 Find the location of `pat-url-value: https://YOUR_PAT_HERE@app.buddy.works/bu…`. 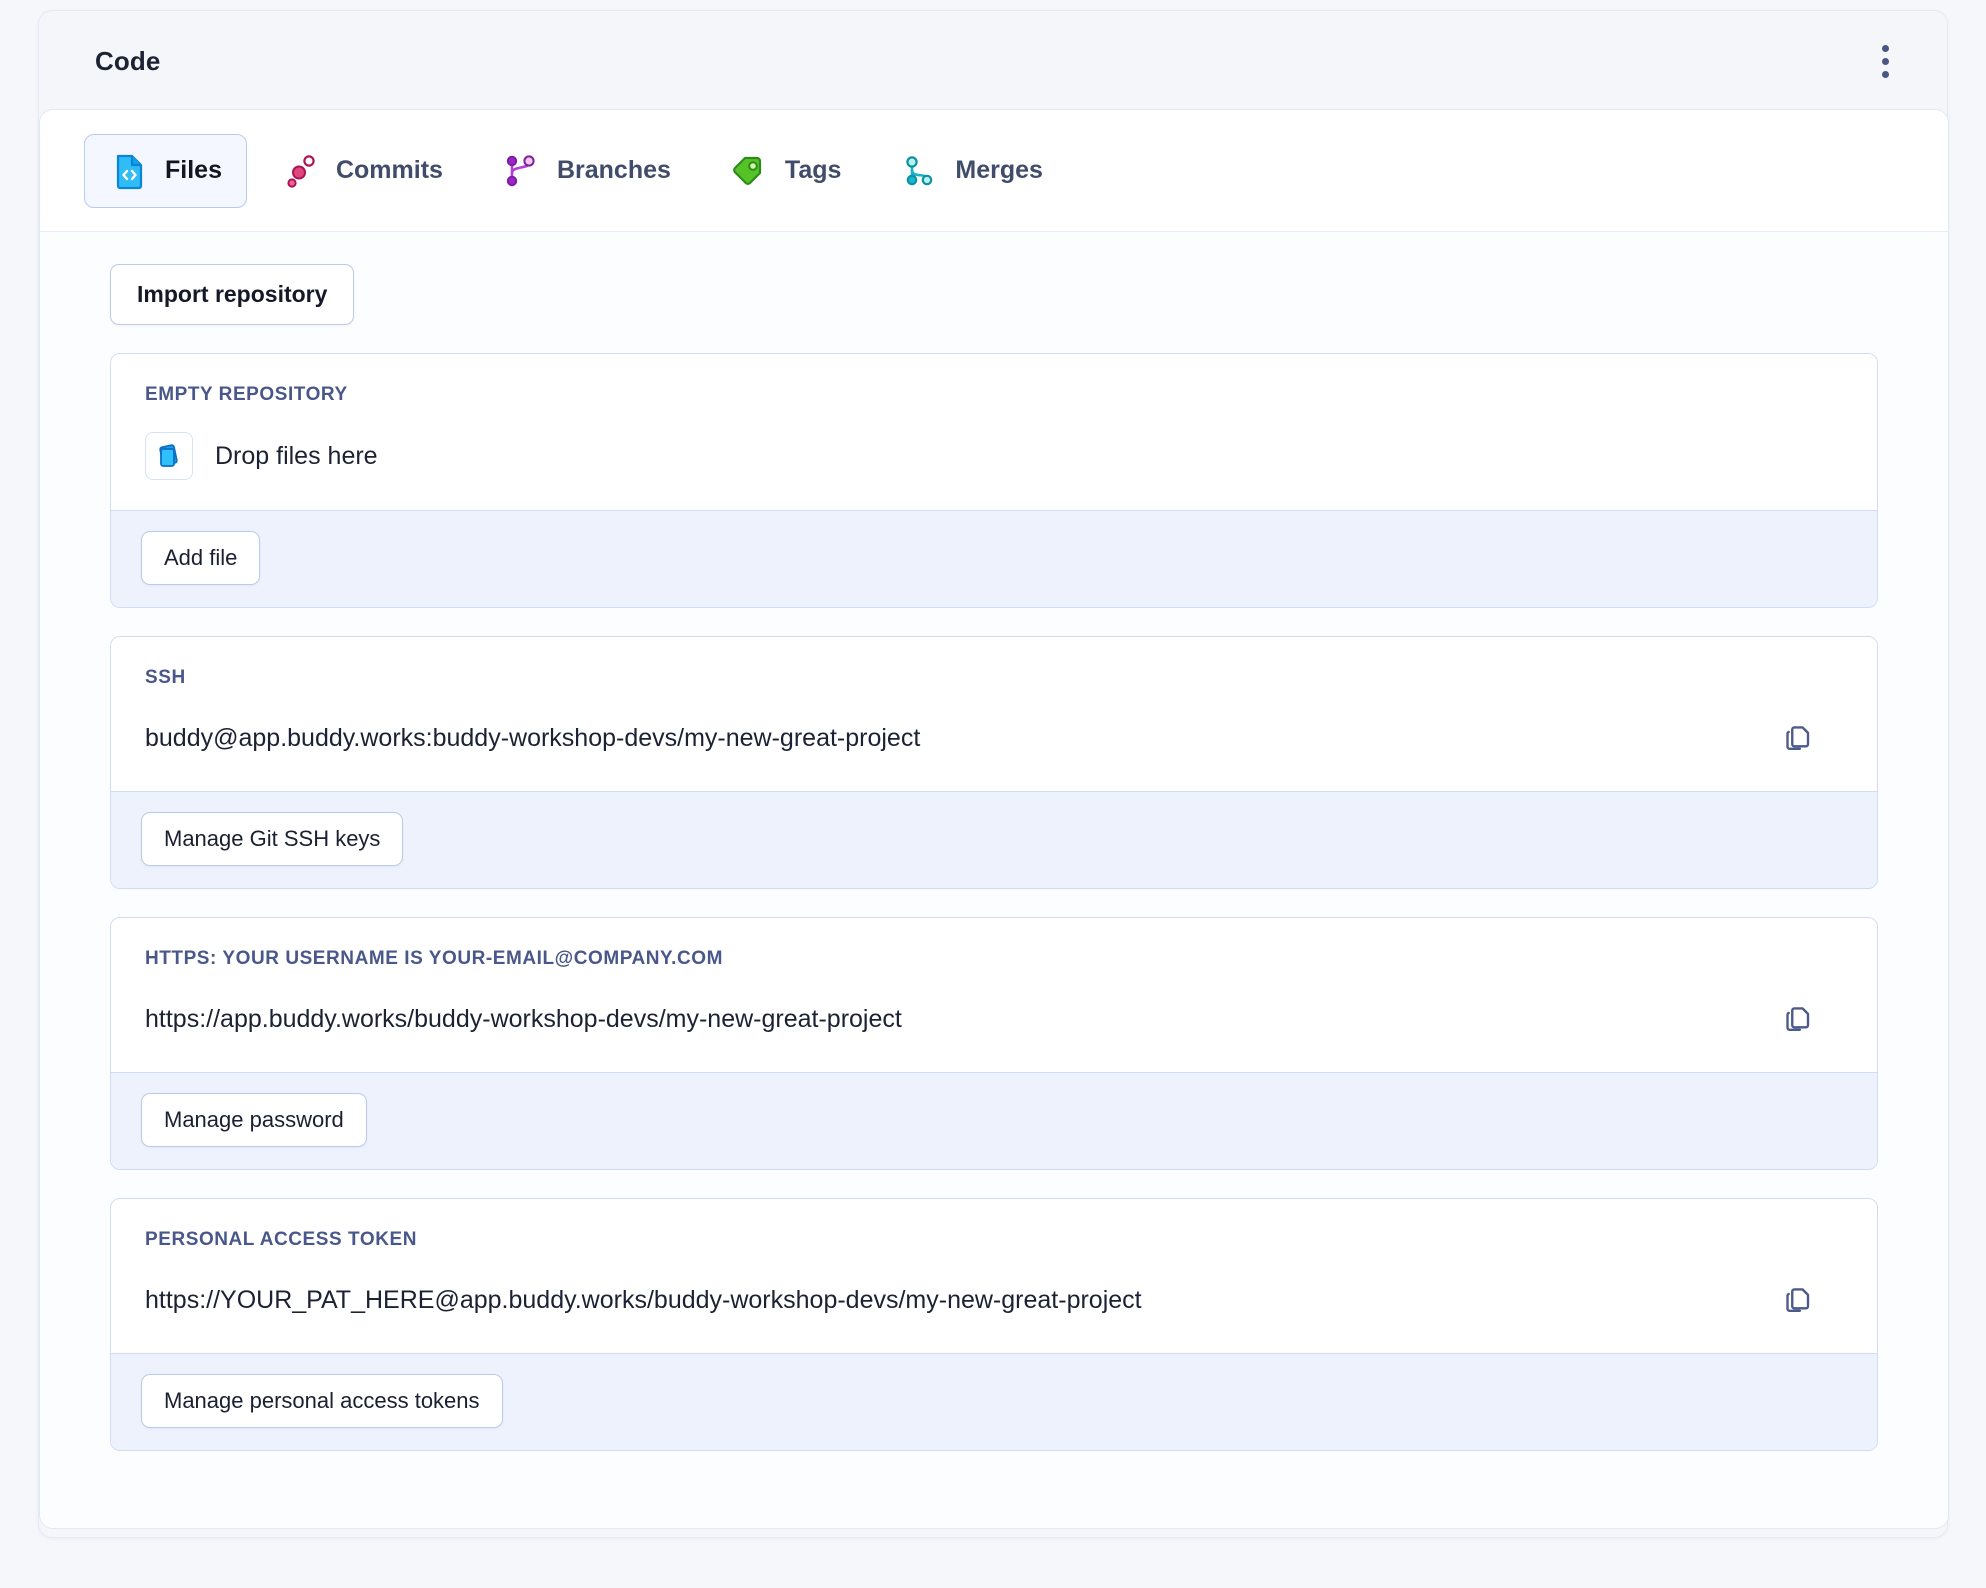

pat-url-value: https://YOUR_PAT_HERE@app.buddy.works/bu… is located at coordinates (643, 1300).